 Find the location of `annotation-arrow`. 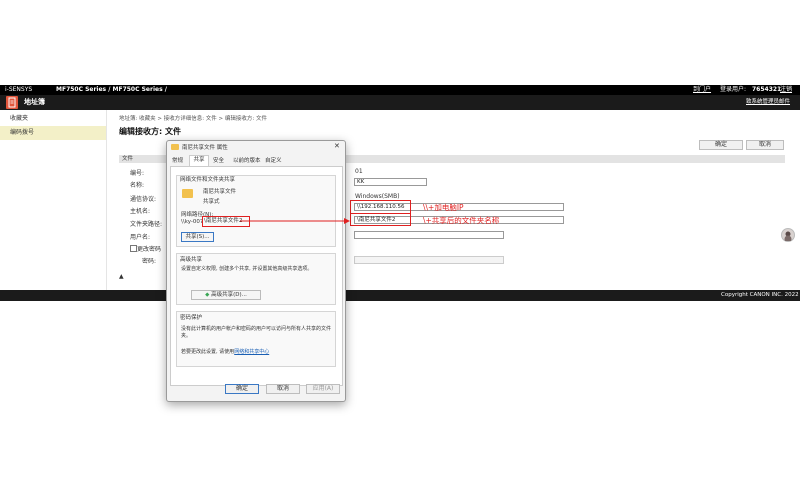

annotation-arrow is located at coordinates (295, 221).